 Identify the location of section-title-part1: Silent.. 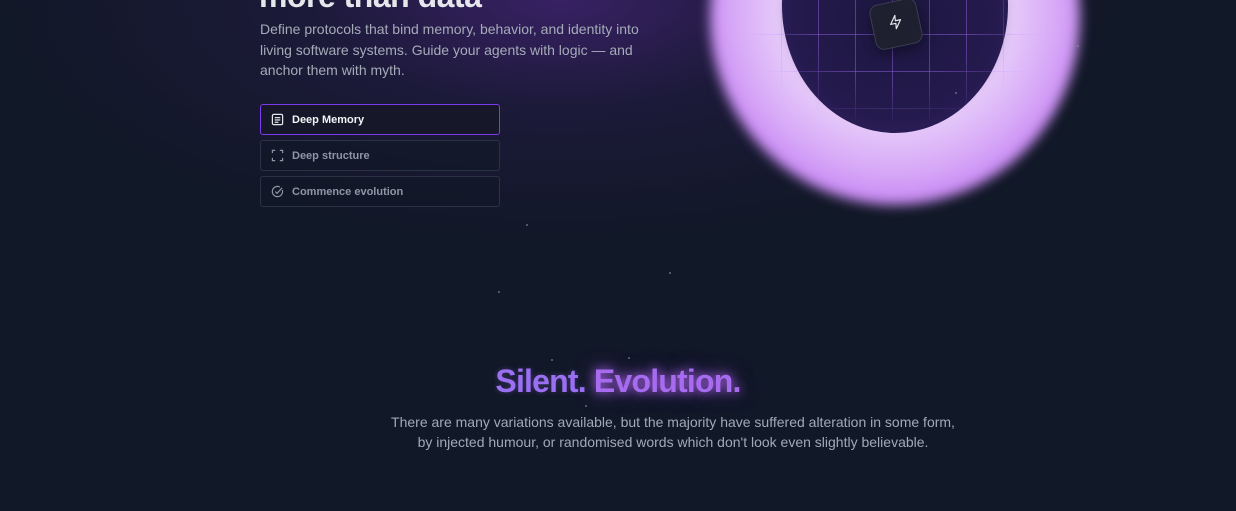
(540, 381).